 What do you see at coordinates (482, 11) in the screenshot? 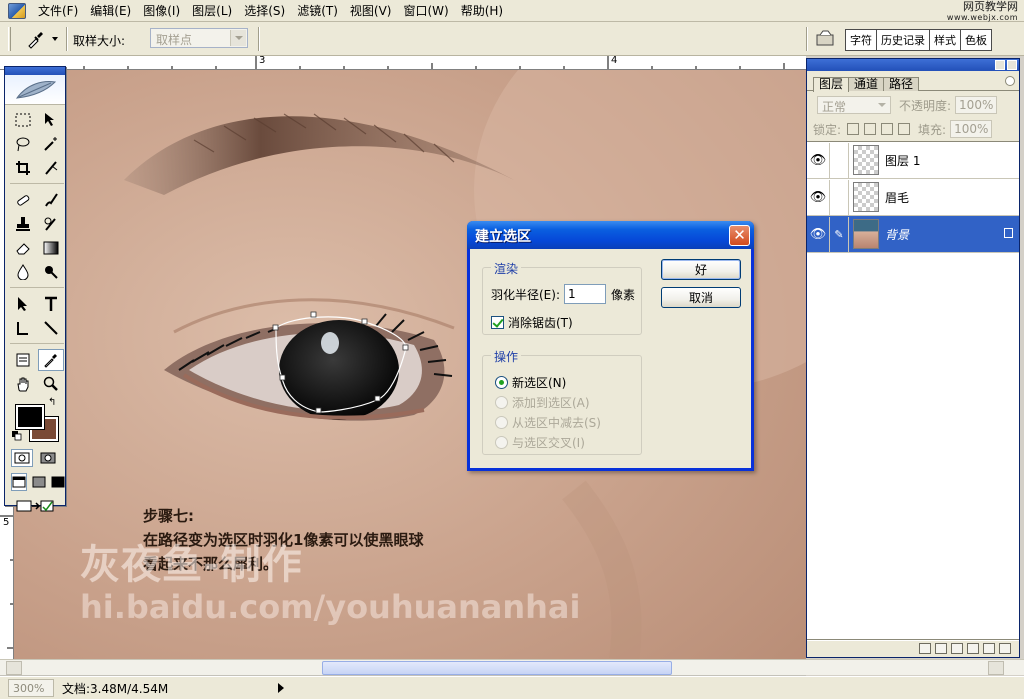
I see `menu-help: 帮助(H)` at bounding box center [482, 11].